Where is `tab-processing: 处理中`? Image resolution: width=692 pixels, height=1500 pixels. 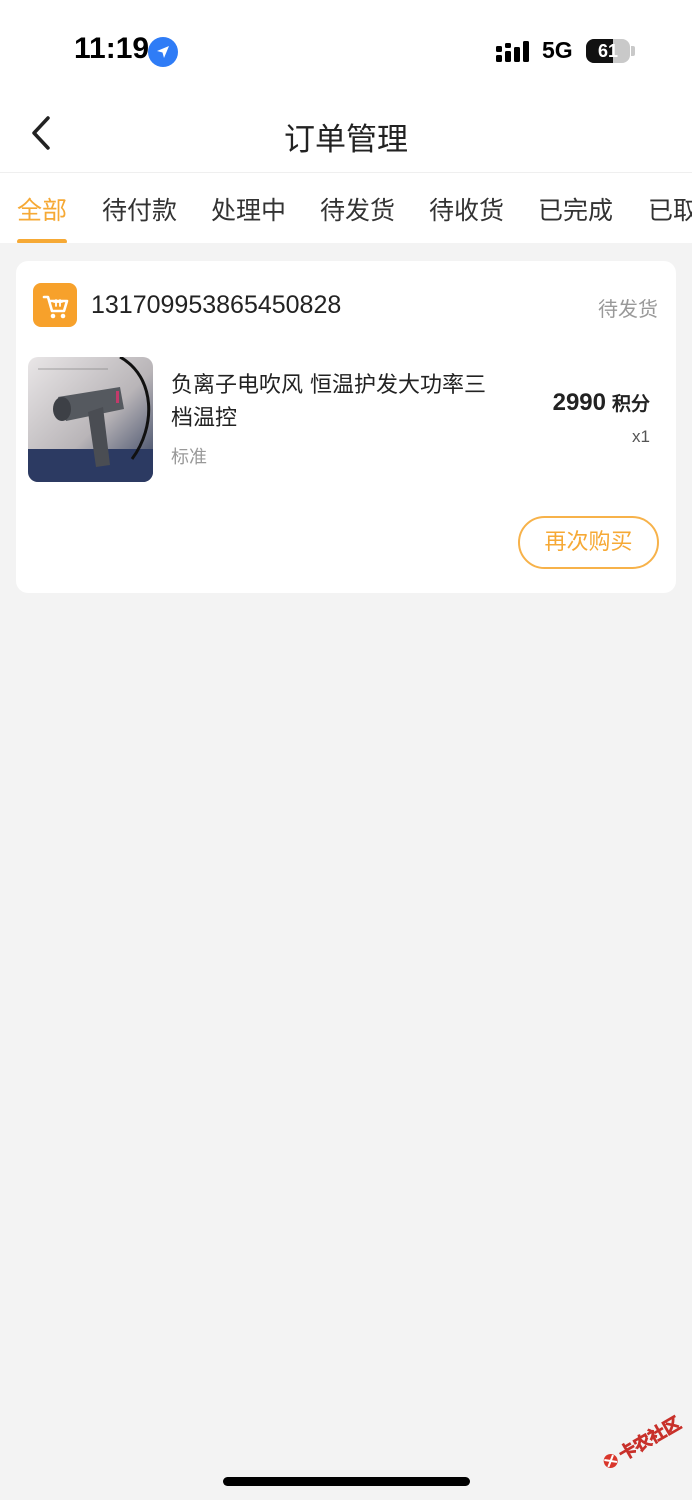 tab-processing: 处理中 is located at coordinates (248, 209).